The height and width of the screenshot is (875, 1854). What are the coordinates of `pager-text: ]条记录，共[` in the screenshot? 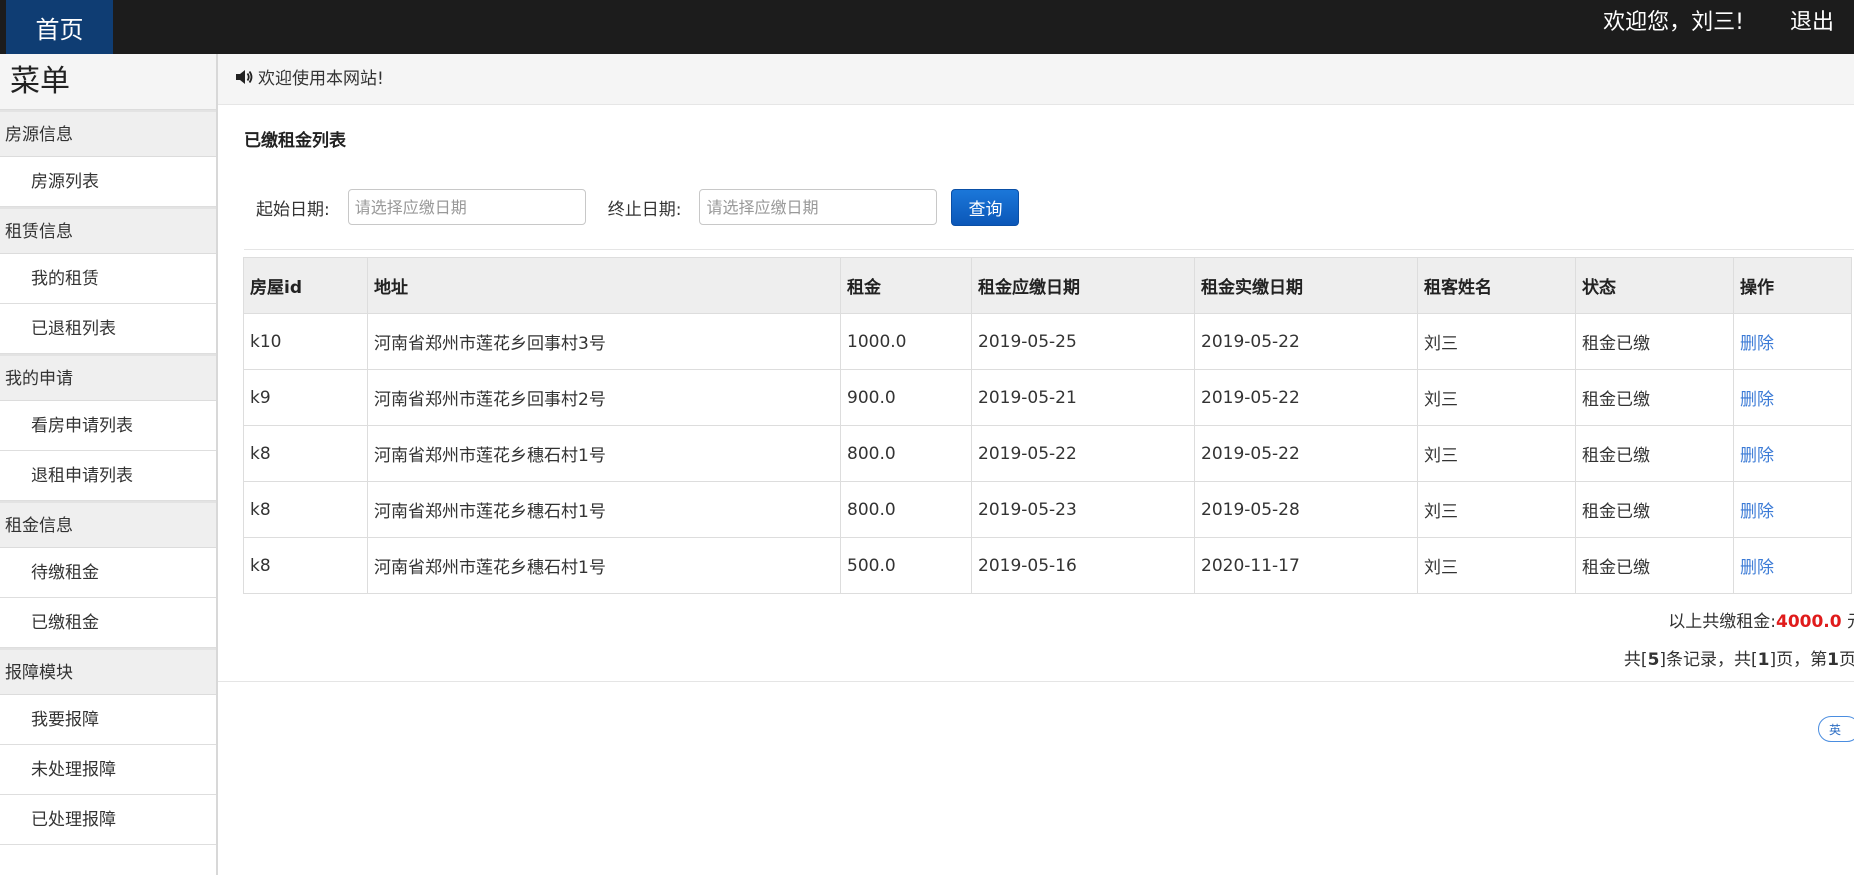 It's located at (1708, 660).